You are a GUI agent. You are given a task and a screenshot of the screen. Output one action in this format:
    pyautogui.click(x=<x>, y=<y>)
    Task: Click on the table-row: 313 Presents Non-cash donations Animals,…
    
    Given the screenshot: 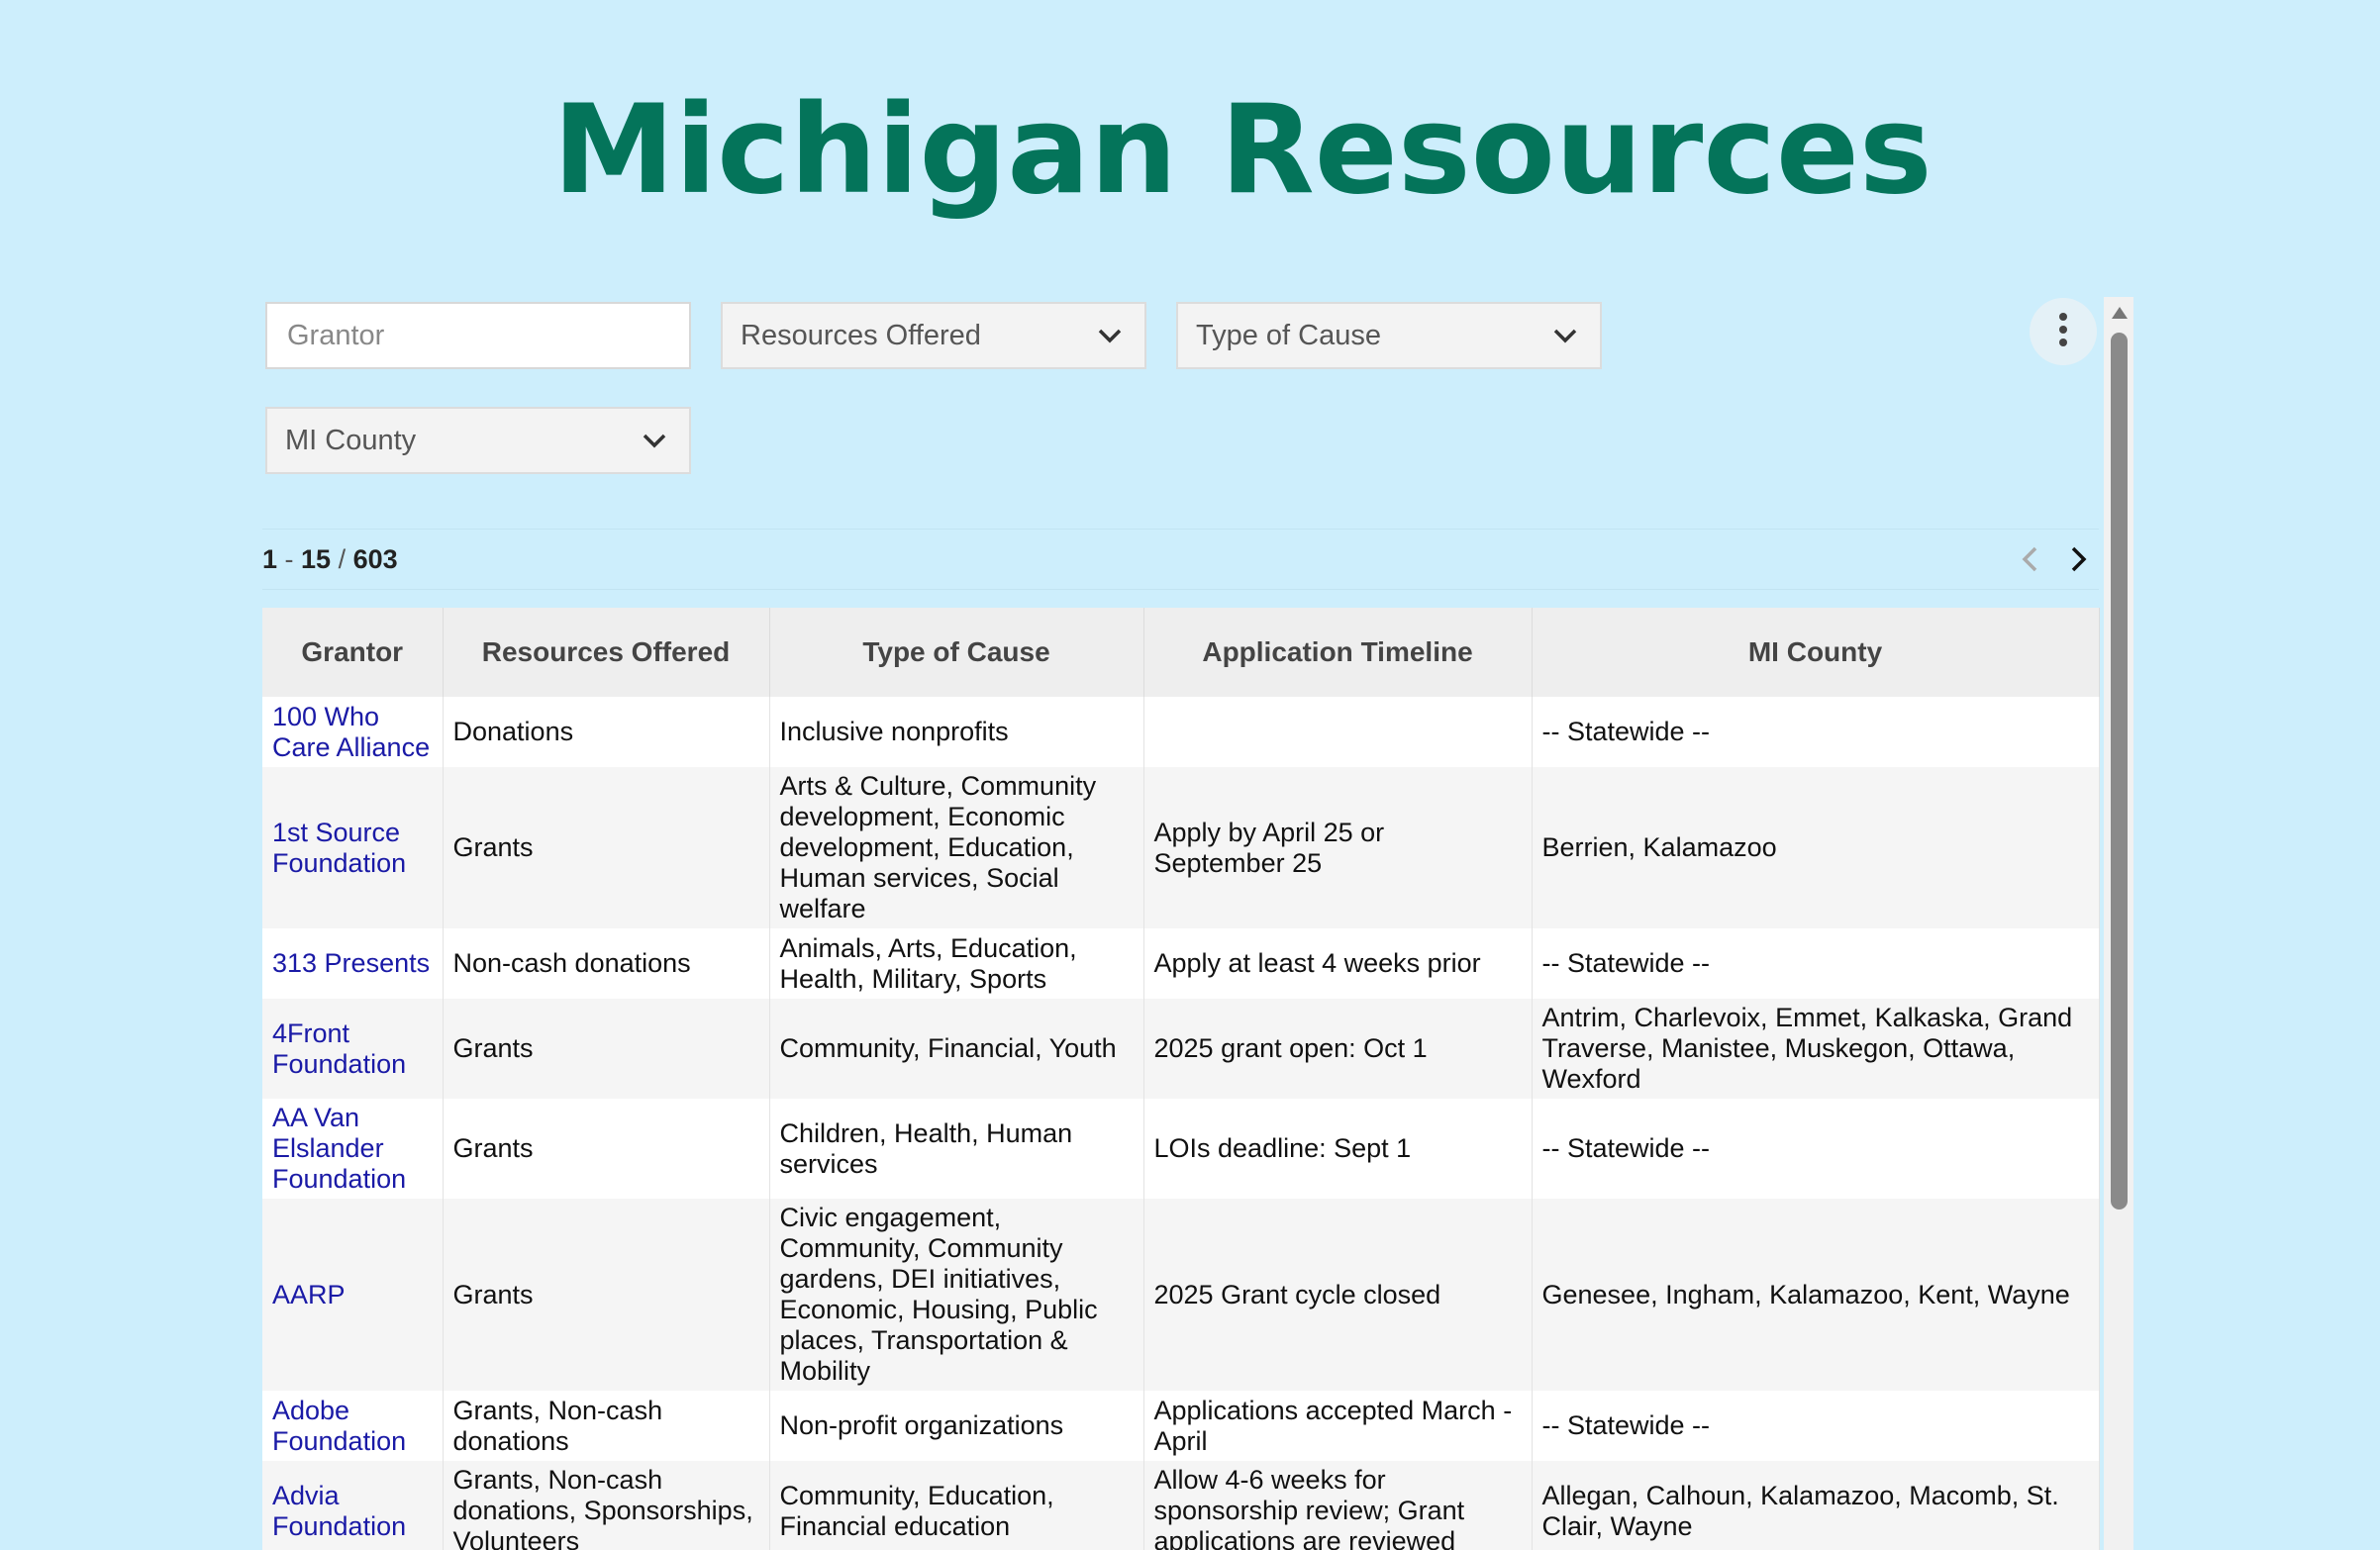 What is the action you would take?
    pyautogui.click(x=1181, y=963)
    